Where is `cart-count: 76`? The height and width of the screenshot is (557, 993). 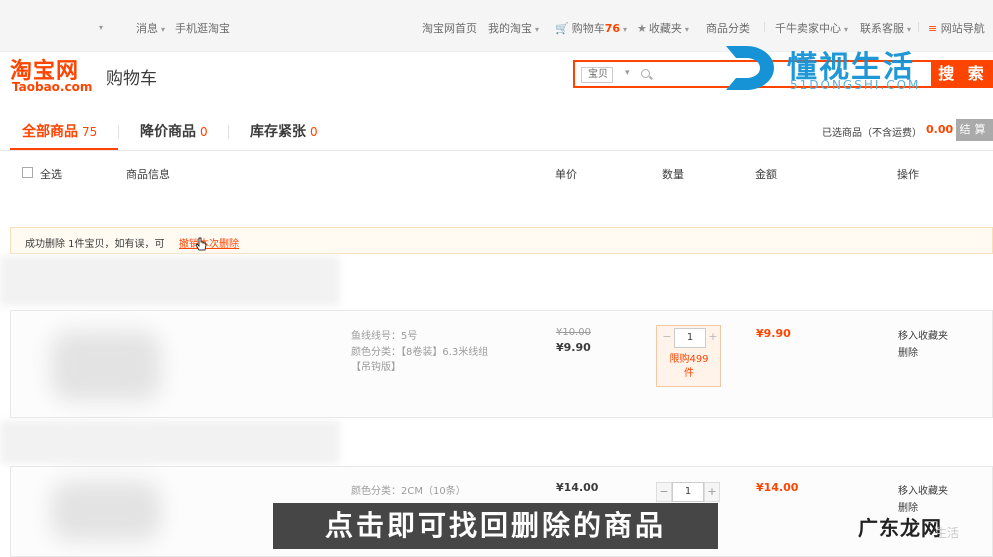
cart-count: 76 is located at coordinates (612, 28).